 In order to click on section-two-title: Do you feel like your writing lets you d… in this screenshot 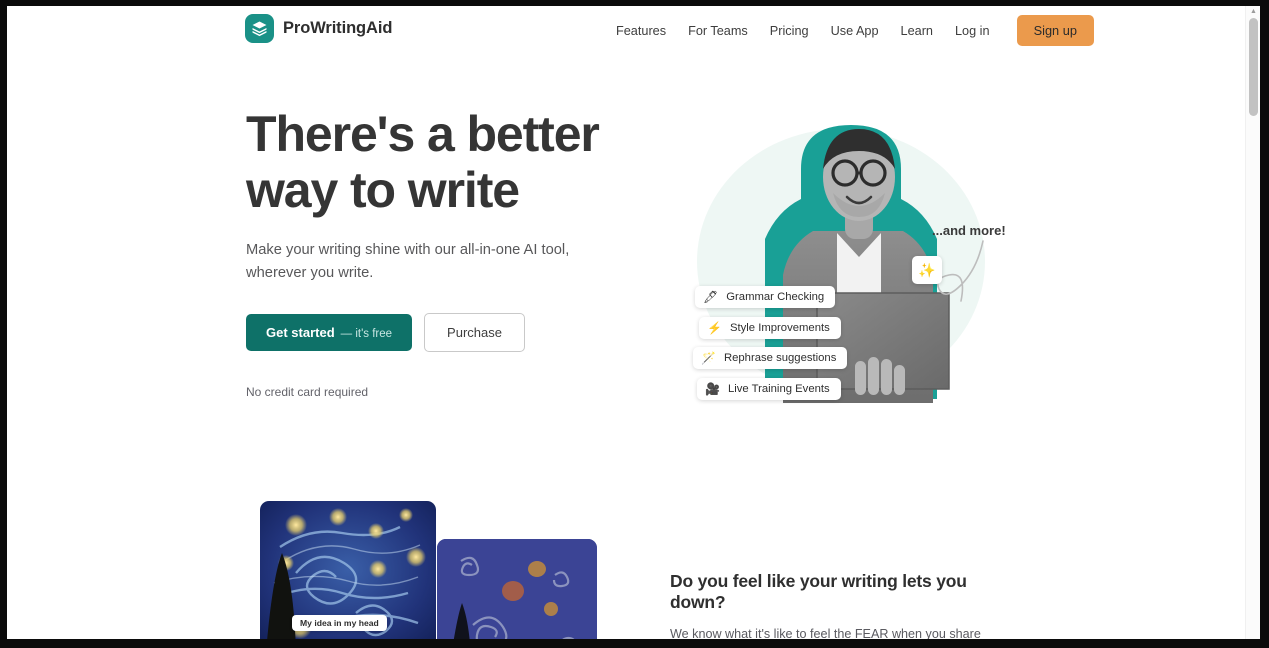, I will do `click(818, 591)`.